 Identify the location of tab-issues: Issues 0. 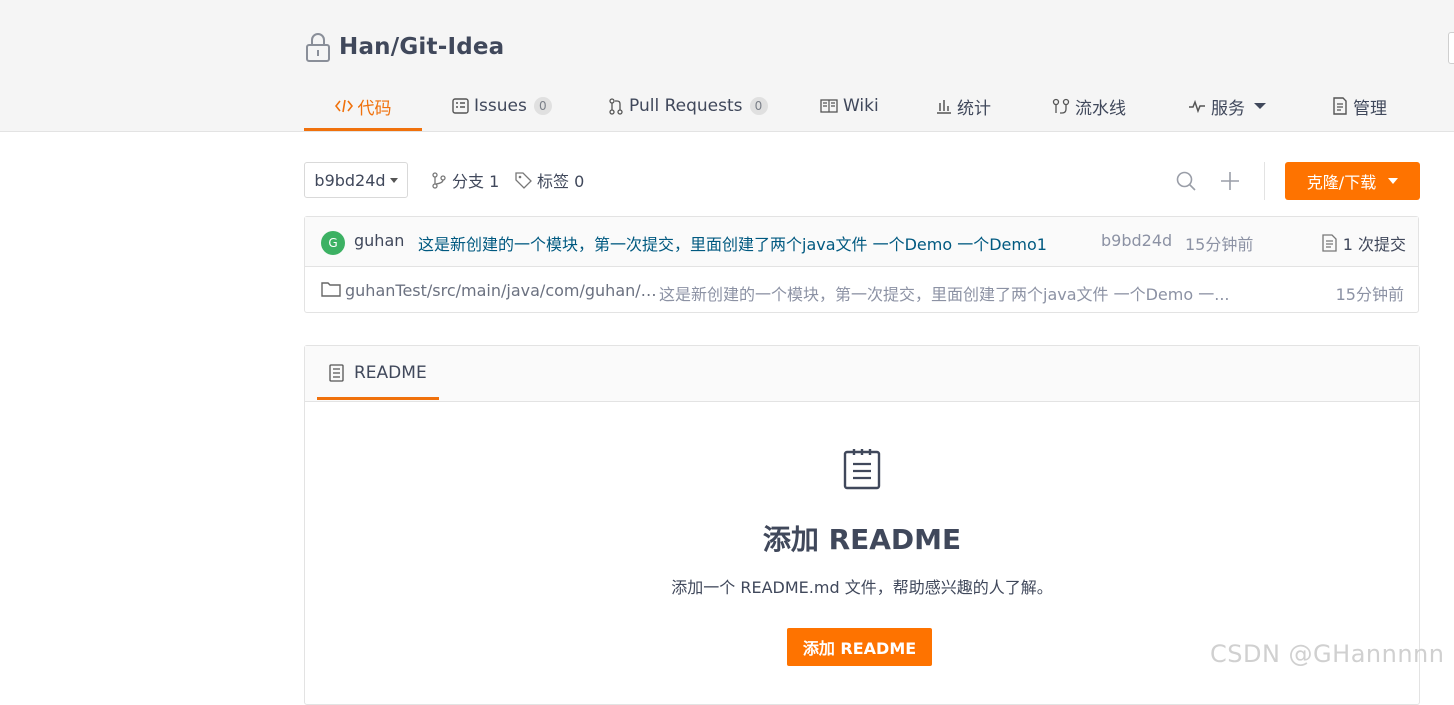
(502, 106).